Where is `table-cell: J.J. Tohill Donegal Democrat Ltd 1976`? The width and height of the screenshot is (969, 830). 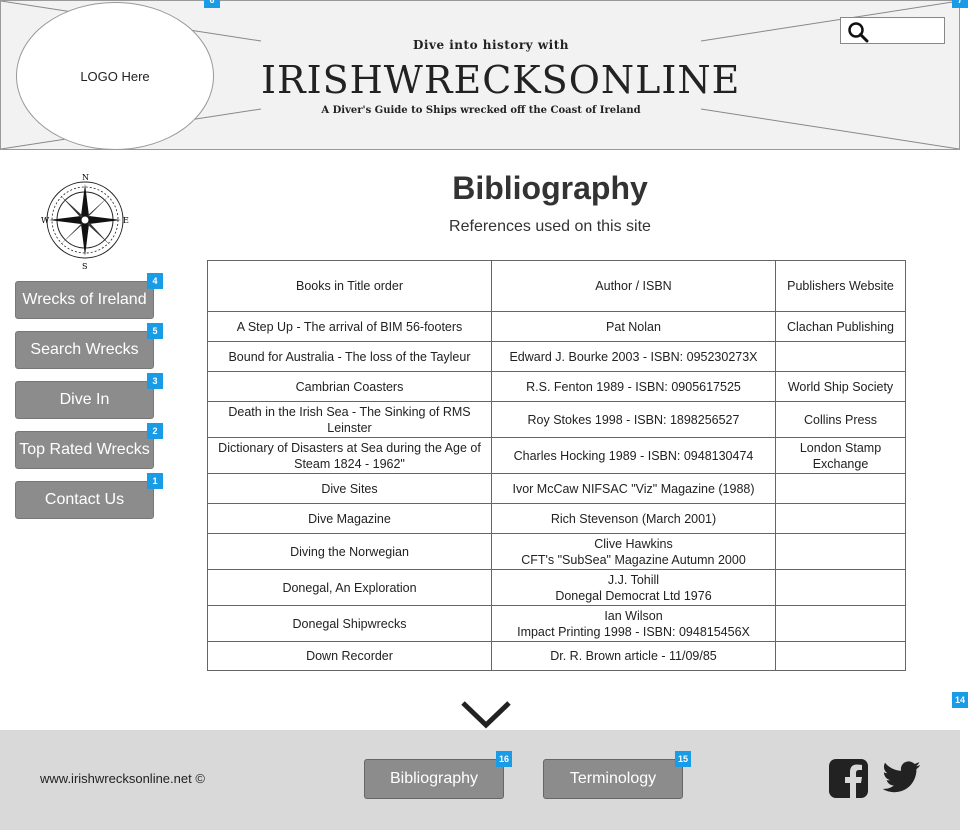 table-cell: J.J. Tohill Donegal Democrat Ltd 1976 is located at coordinates (633, 587).